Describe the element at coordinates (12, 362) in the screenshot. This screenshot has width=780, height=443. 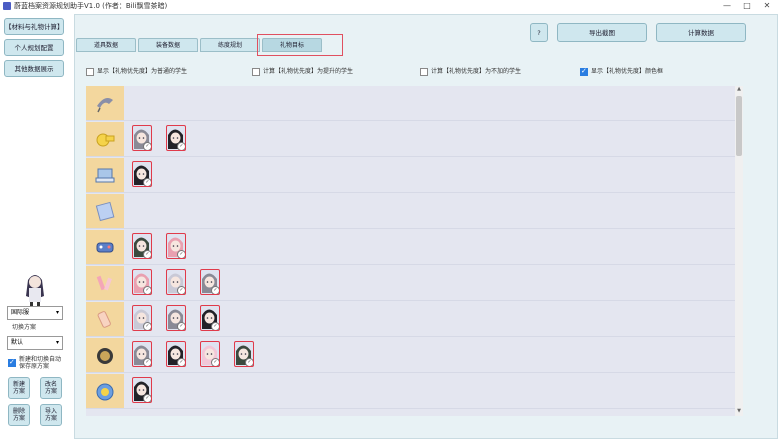
I see `auto-save-checkbox` at that location.